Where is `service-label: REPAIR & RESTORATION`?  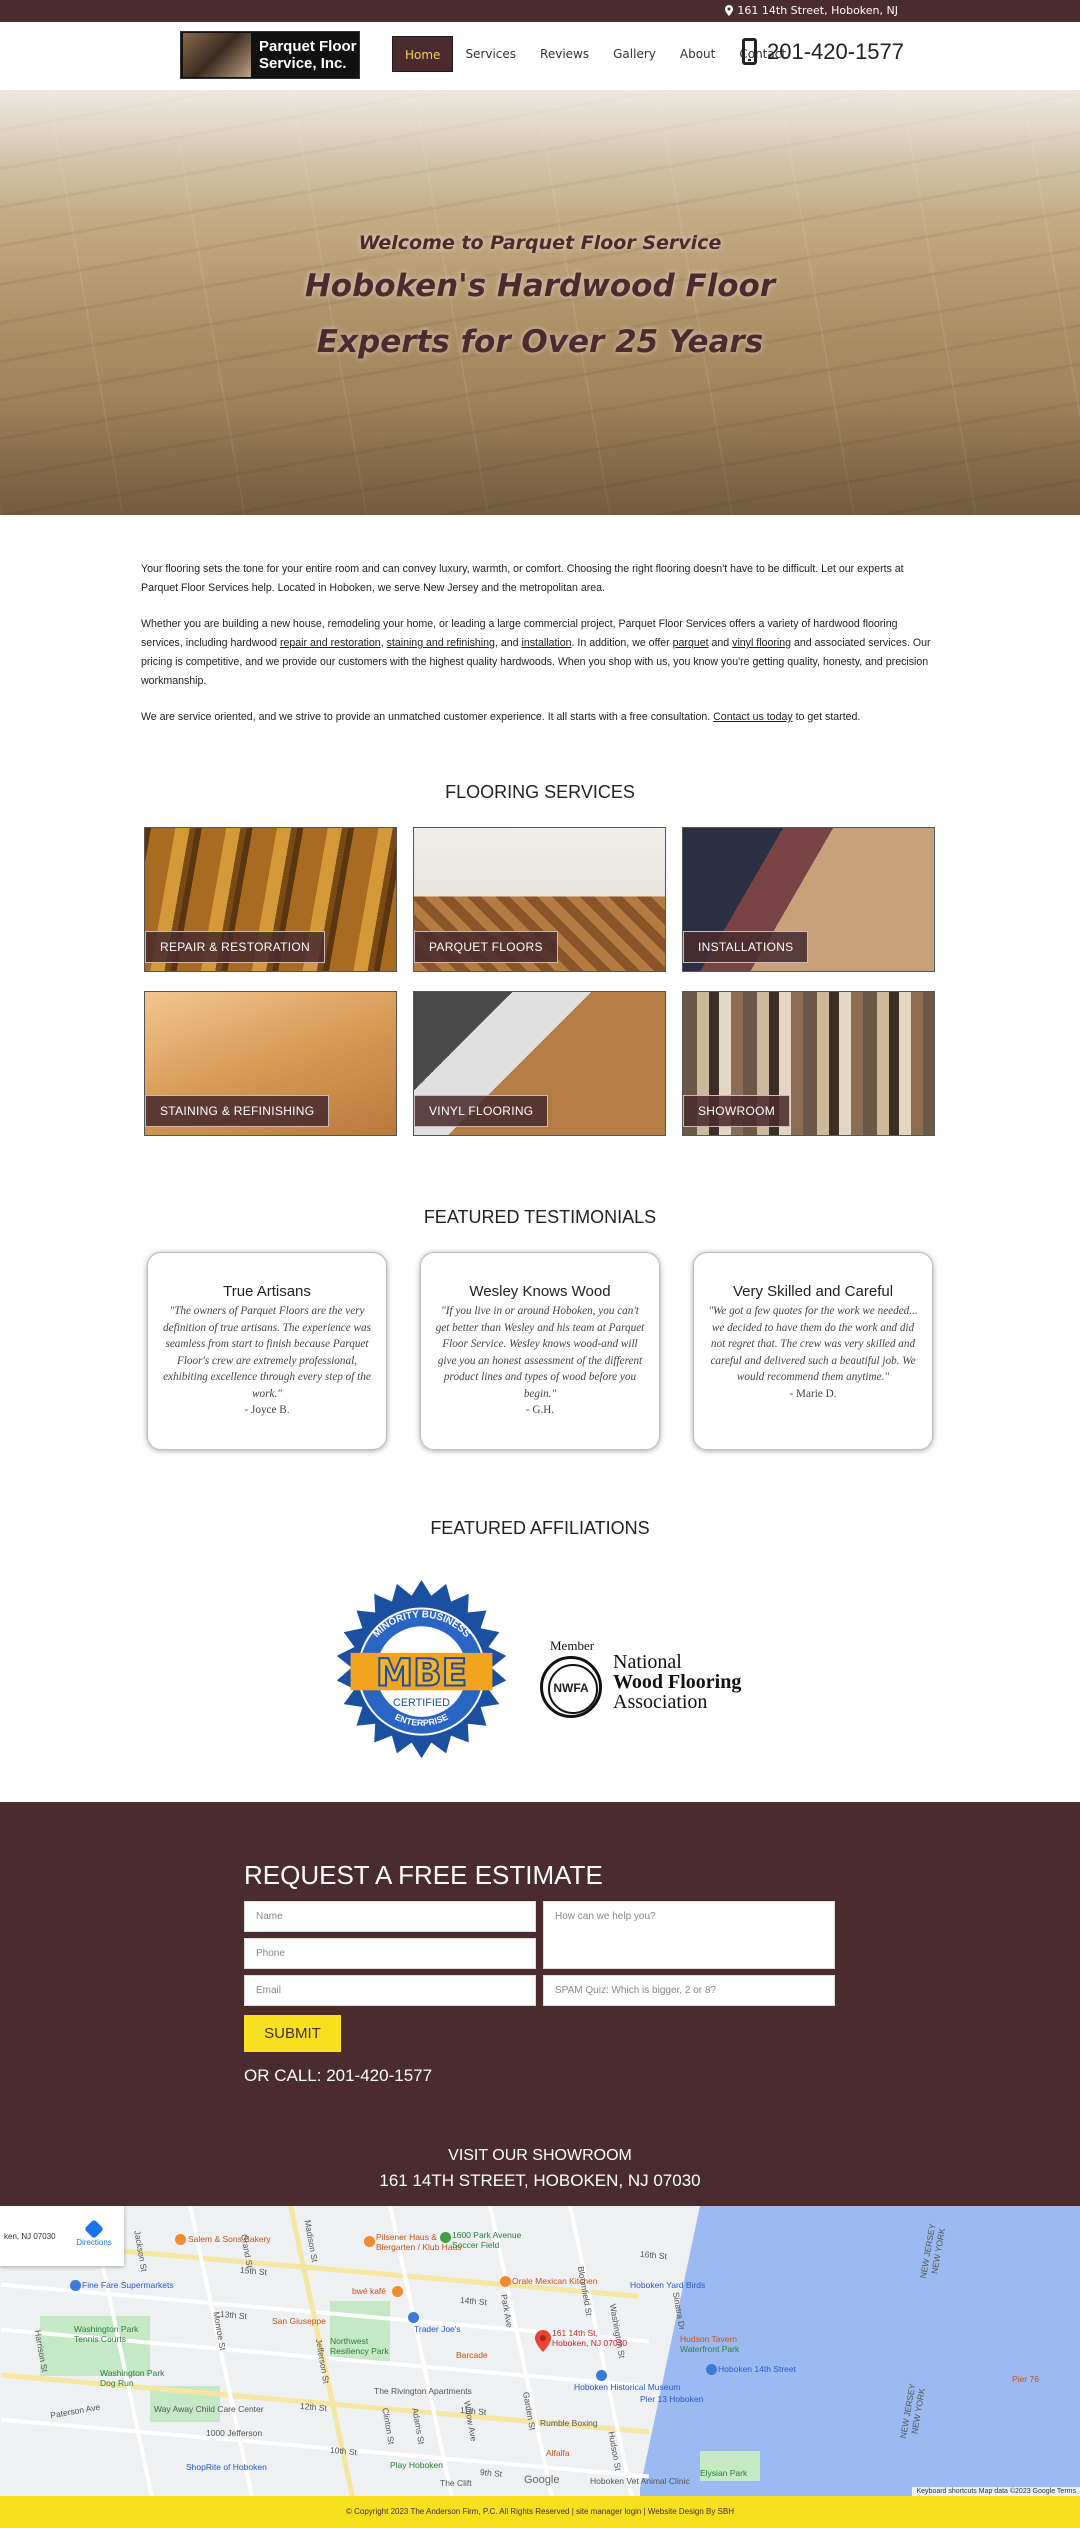
service-label: REPAIR & RESTORATION is located at coordinates (235, 947).